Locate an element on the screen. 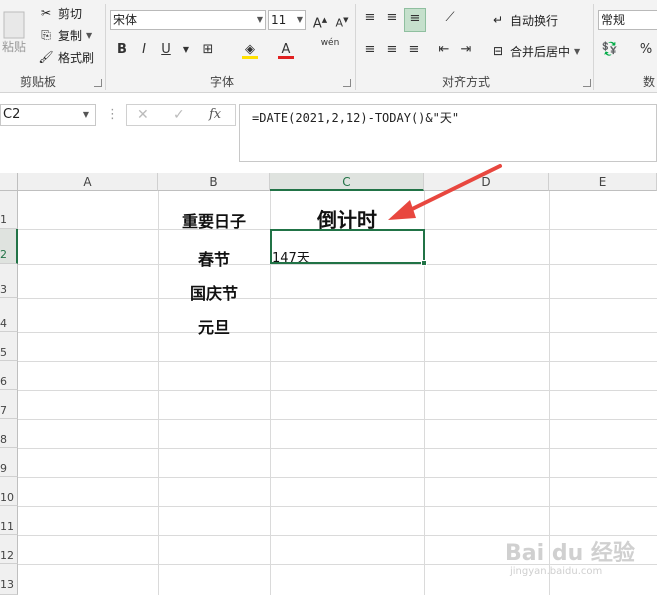  annotation-arrow is located at coordinates (445, 192).